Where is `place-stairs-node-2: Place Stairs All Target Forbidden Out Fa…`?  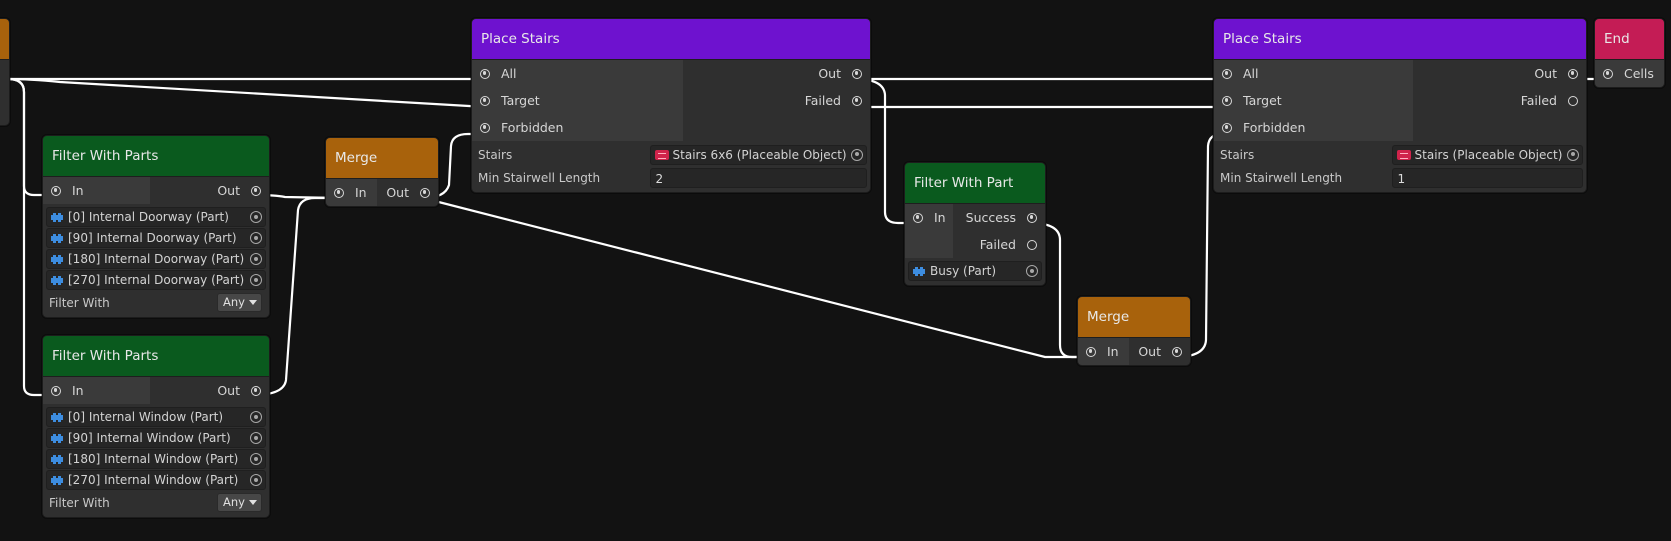 place-stairs-node-2: Place Stairs All Target Forbidden Out Fa… is located at coordinates (1400, 105).